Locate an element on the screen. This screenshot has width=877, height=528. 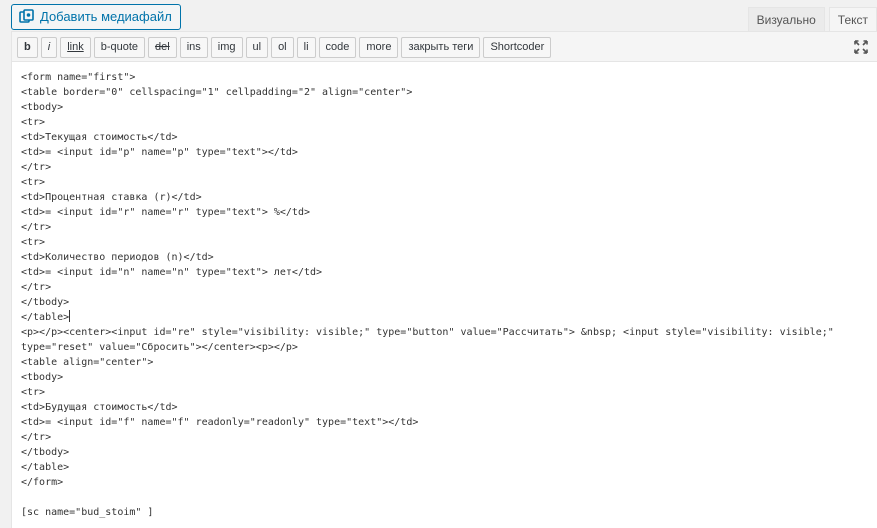
qt-img-button: img is located at coordinates (226, 47).